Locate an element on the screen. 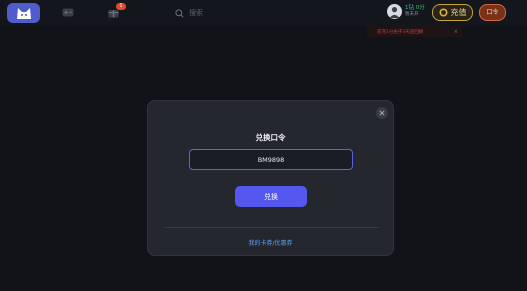 This screenshot has width=527, height=291. user-info: 1钻 0分 暂未开 is located at coordinates (415, 11).